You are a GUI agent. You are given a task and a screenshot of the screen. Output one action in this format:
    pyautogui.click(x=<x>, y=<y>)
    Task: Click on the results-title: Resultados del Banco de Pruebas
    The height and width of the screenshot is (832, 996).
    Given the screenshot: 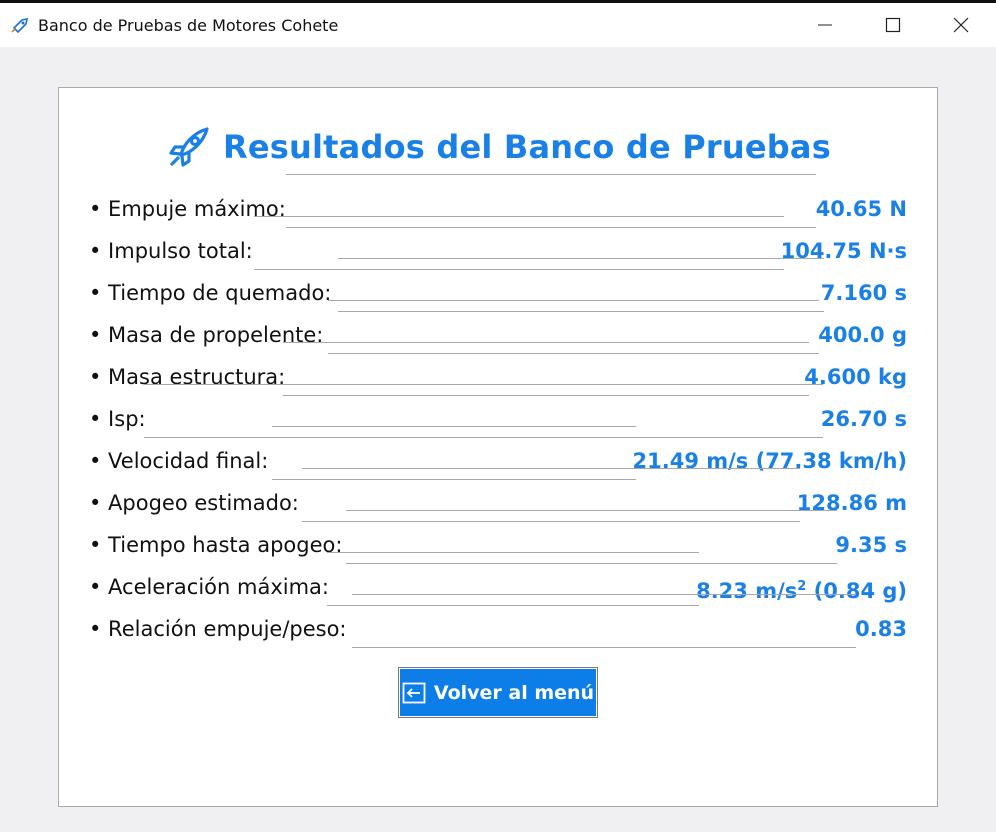 What is the action you would take?
    pyautogui.click(x=527, y=147)
    